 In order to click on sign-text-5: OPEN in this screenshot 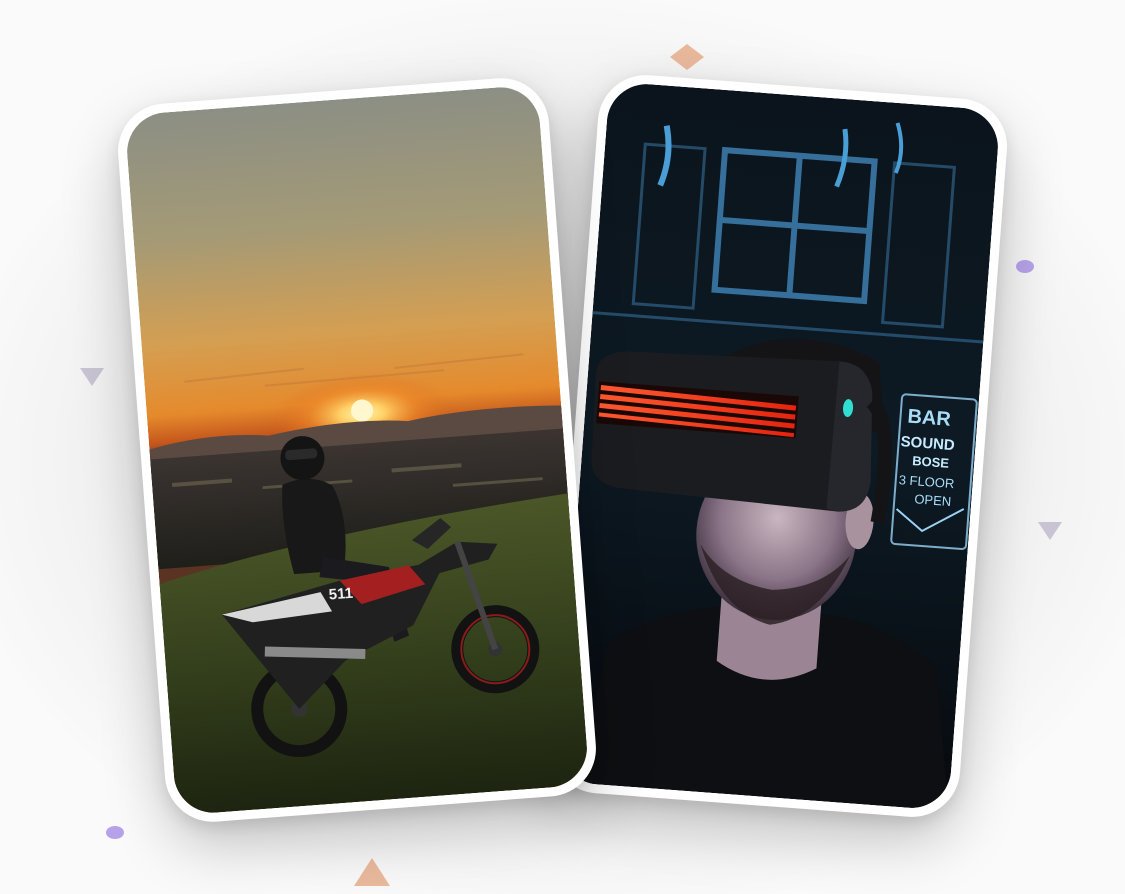, I will do `click(933, 500)`.